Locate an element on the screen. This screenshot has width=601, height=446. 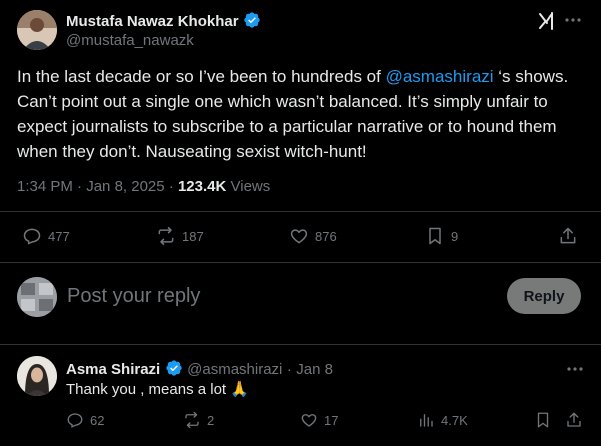
mention-link: @asmashirazi is located at coordinates (440, 76).